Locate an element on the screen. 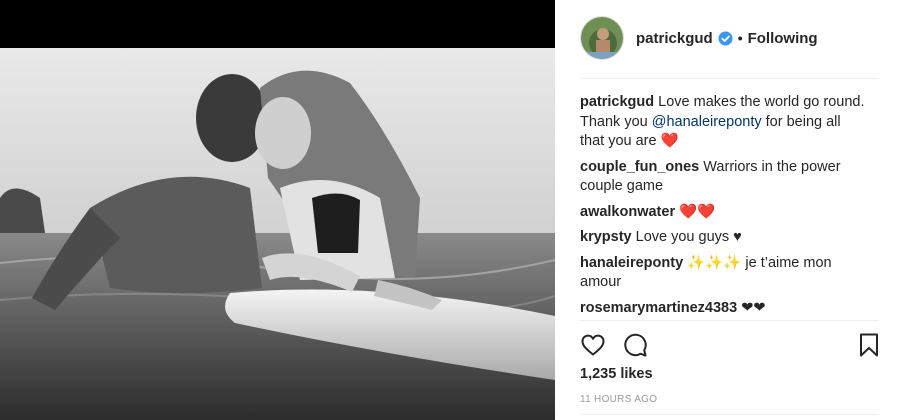 The height and width of the screenshot is (420, 900). post-header: patrickgud • Following is located at coordinates (730, 38).